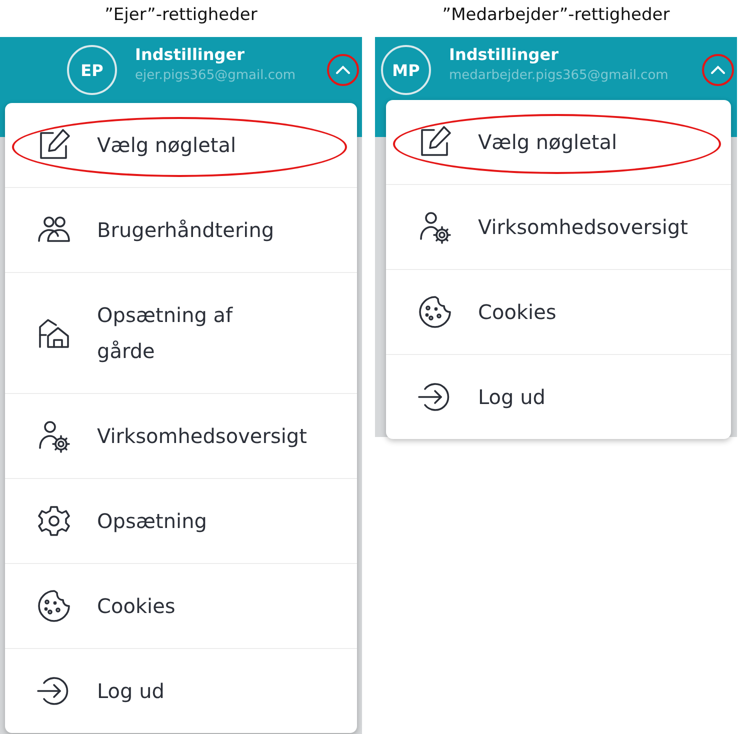  Describe the element at coordinates (152, 521) in the screenshot. I see `menu-item-label: Opsætning` at that location.